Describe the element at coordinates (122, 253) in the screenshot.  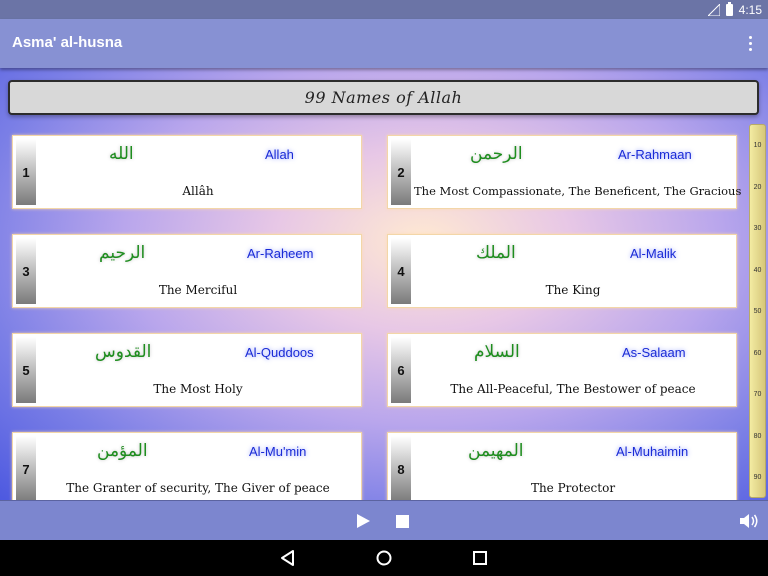
I see `arabic-name: الرحيم` at that location.